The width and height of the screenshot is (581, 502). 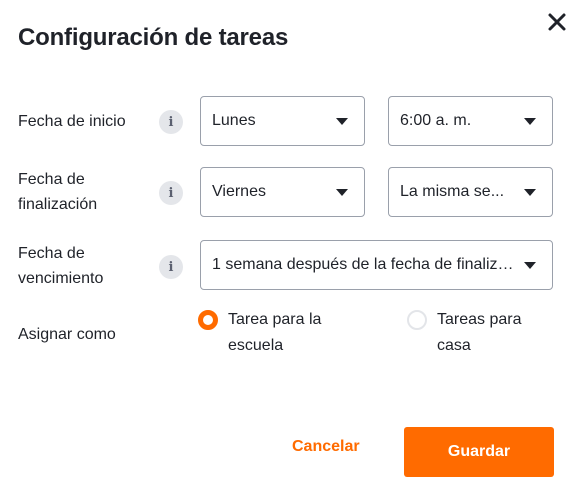 What do you see at coordinates (208, 320) in the screenshot?
I see `radio-selected-icon` at bounding box center [208, 320].